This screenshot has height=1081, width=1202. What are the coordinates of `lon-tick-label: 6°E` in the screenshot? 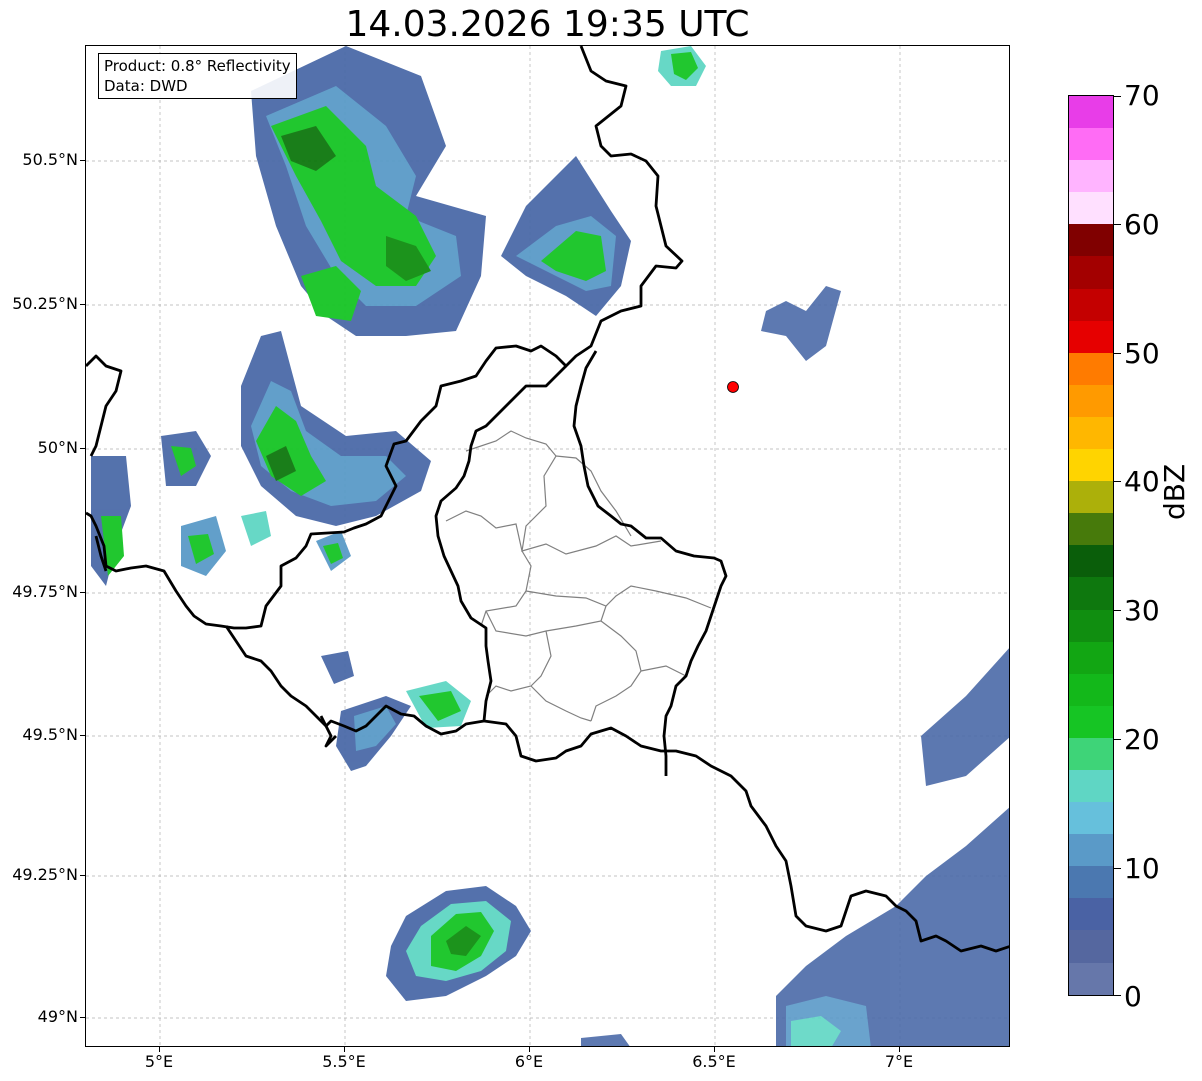 It's located at (529, 1061).